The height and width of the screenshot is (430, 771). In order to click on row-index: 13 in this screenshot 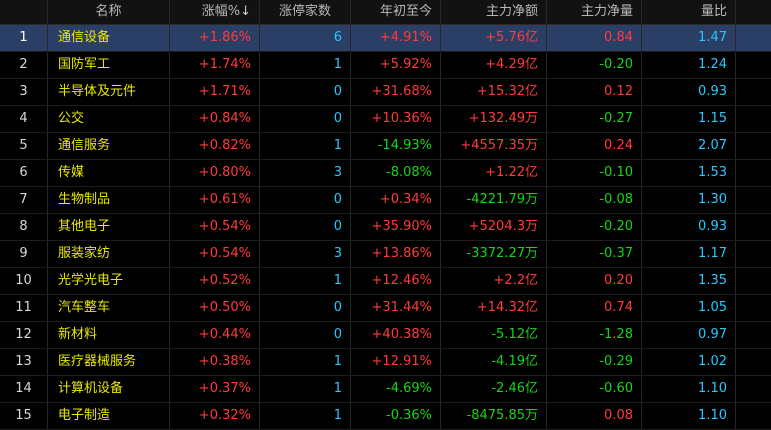, I will do `click(24, 362)`.